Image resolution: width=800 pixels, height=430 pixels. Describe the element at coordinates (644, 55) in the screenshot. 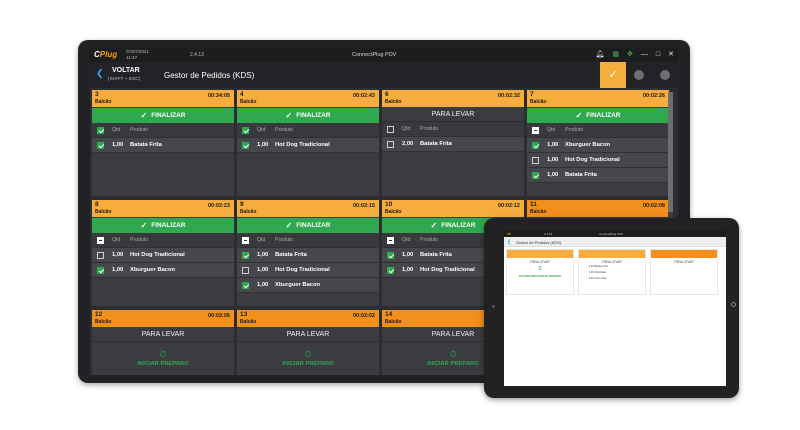

I see `minimize-icon: —` at that location.